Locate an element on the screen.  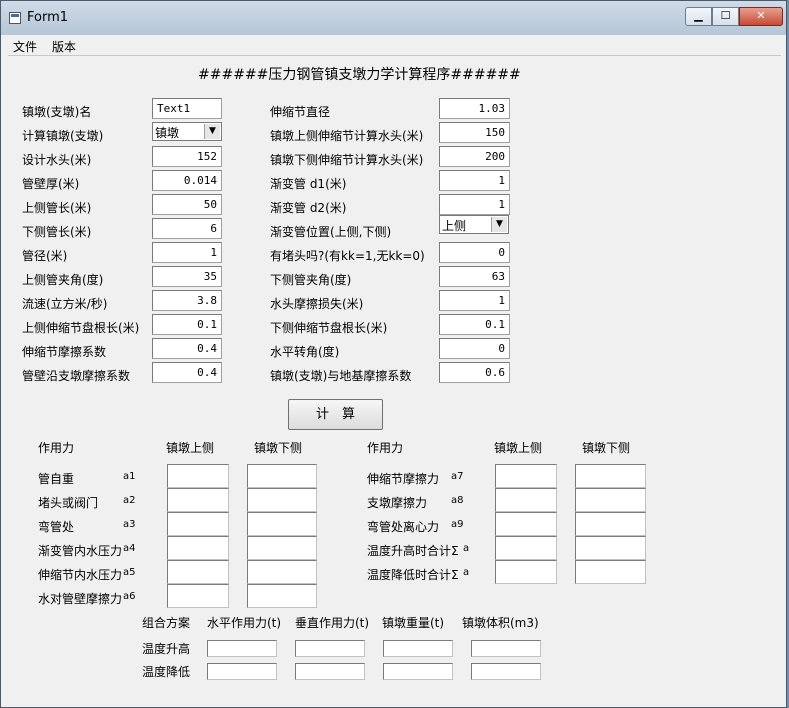
right-field-input: 63 is located at coordinates (474, 276).